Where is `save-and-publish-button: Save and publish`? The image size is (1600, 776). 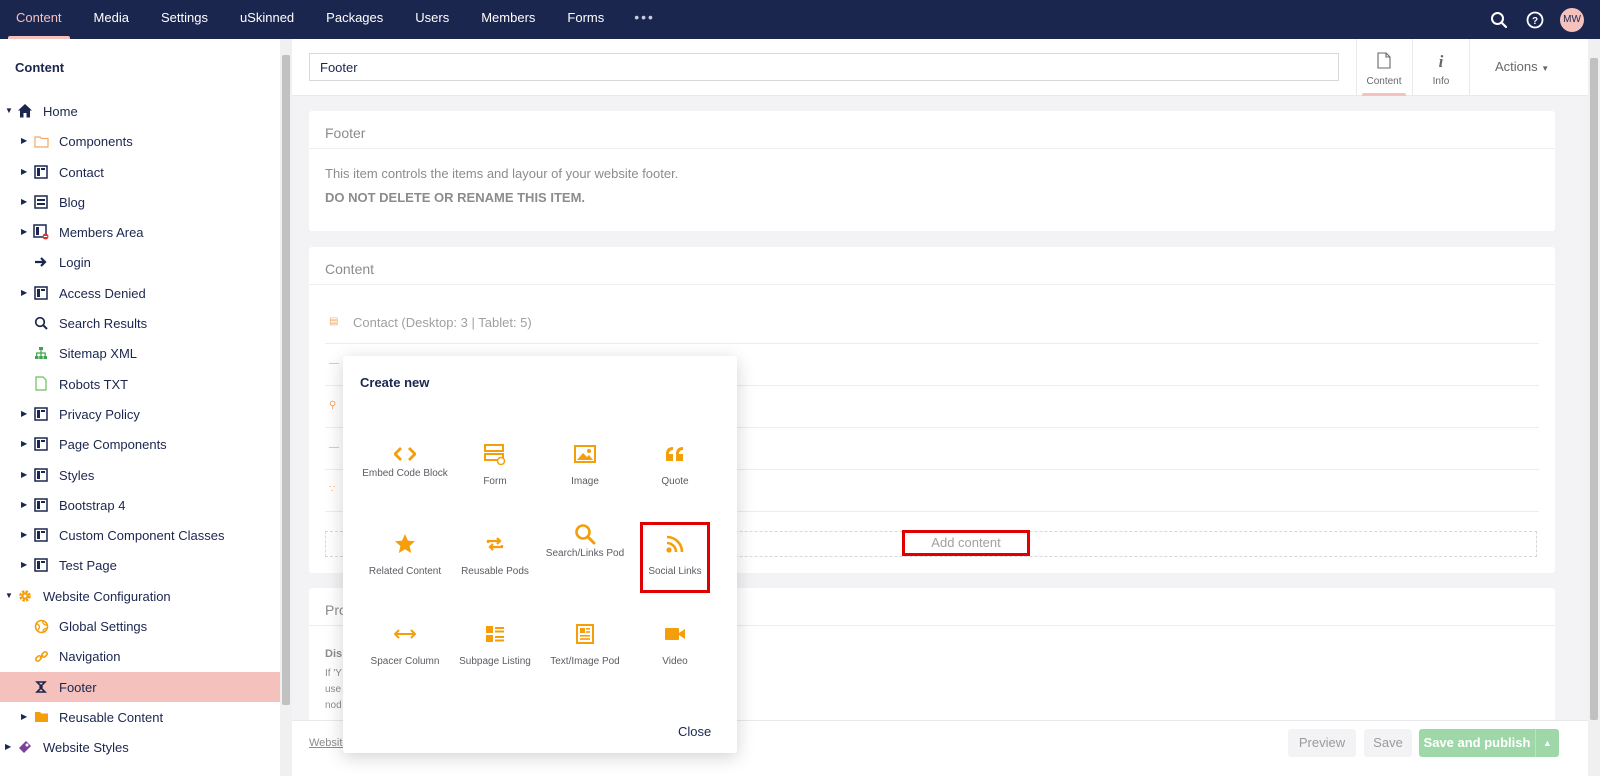
save-and-publish-button: Save and publish is located at coordinates (1477, 743).